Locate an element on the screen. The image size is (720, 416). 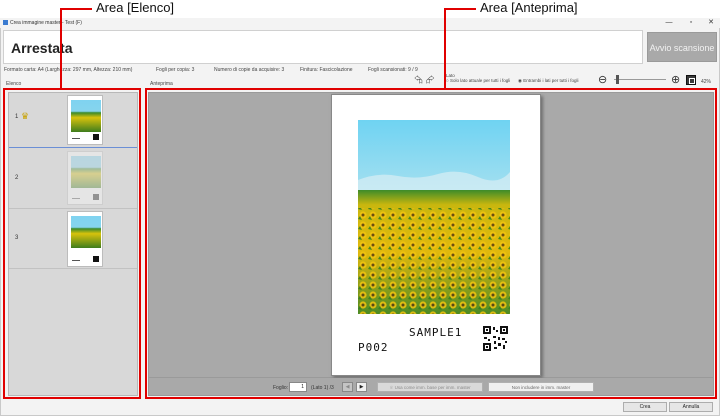
status-title: Arrestata is located at coordinates (42, 48).